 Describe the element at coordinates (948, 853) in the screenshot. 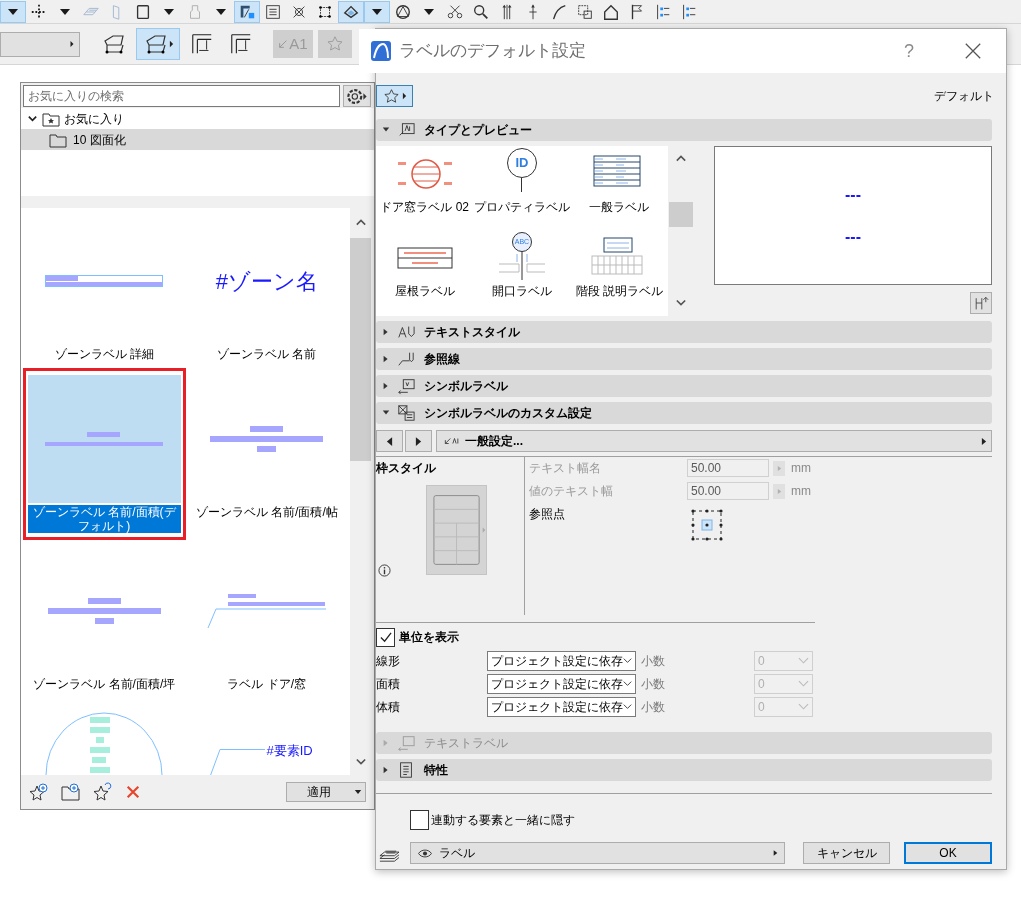

I see `ok-button: OK` at that location.